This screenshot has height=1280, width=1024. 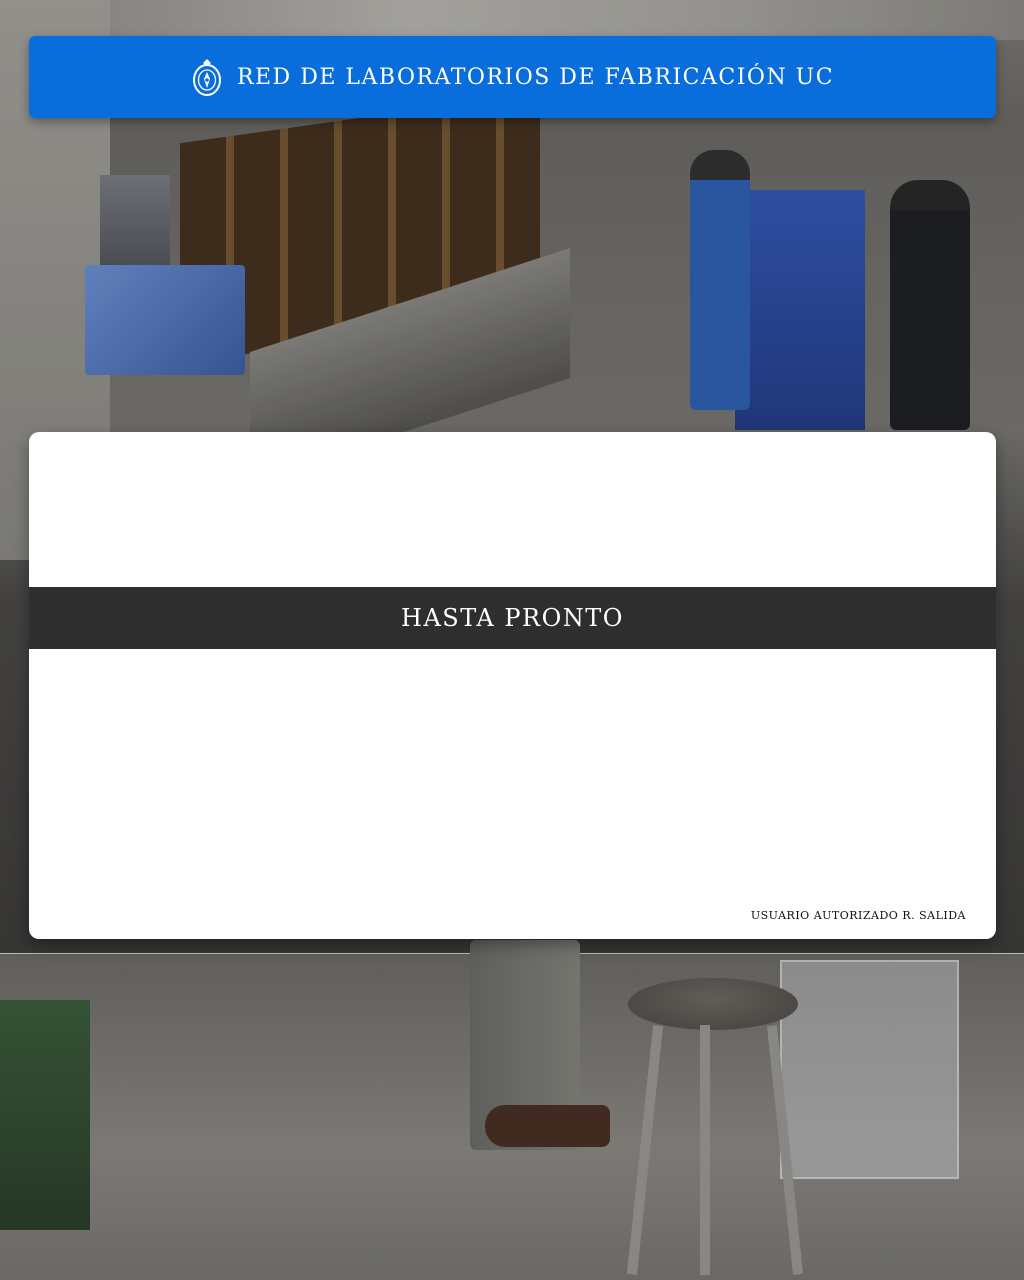 I want to click on header-title: RED DE LABORATORIOS DE FABRICACIÓN UC, so click(x=535, y=77).